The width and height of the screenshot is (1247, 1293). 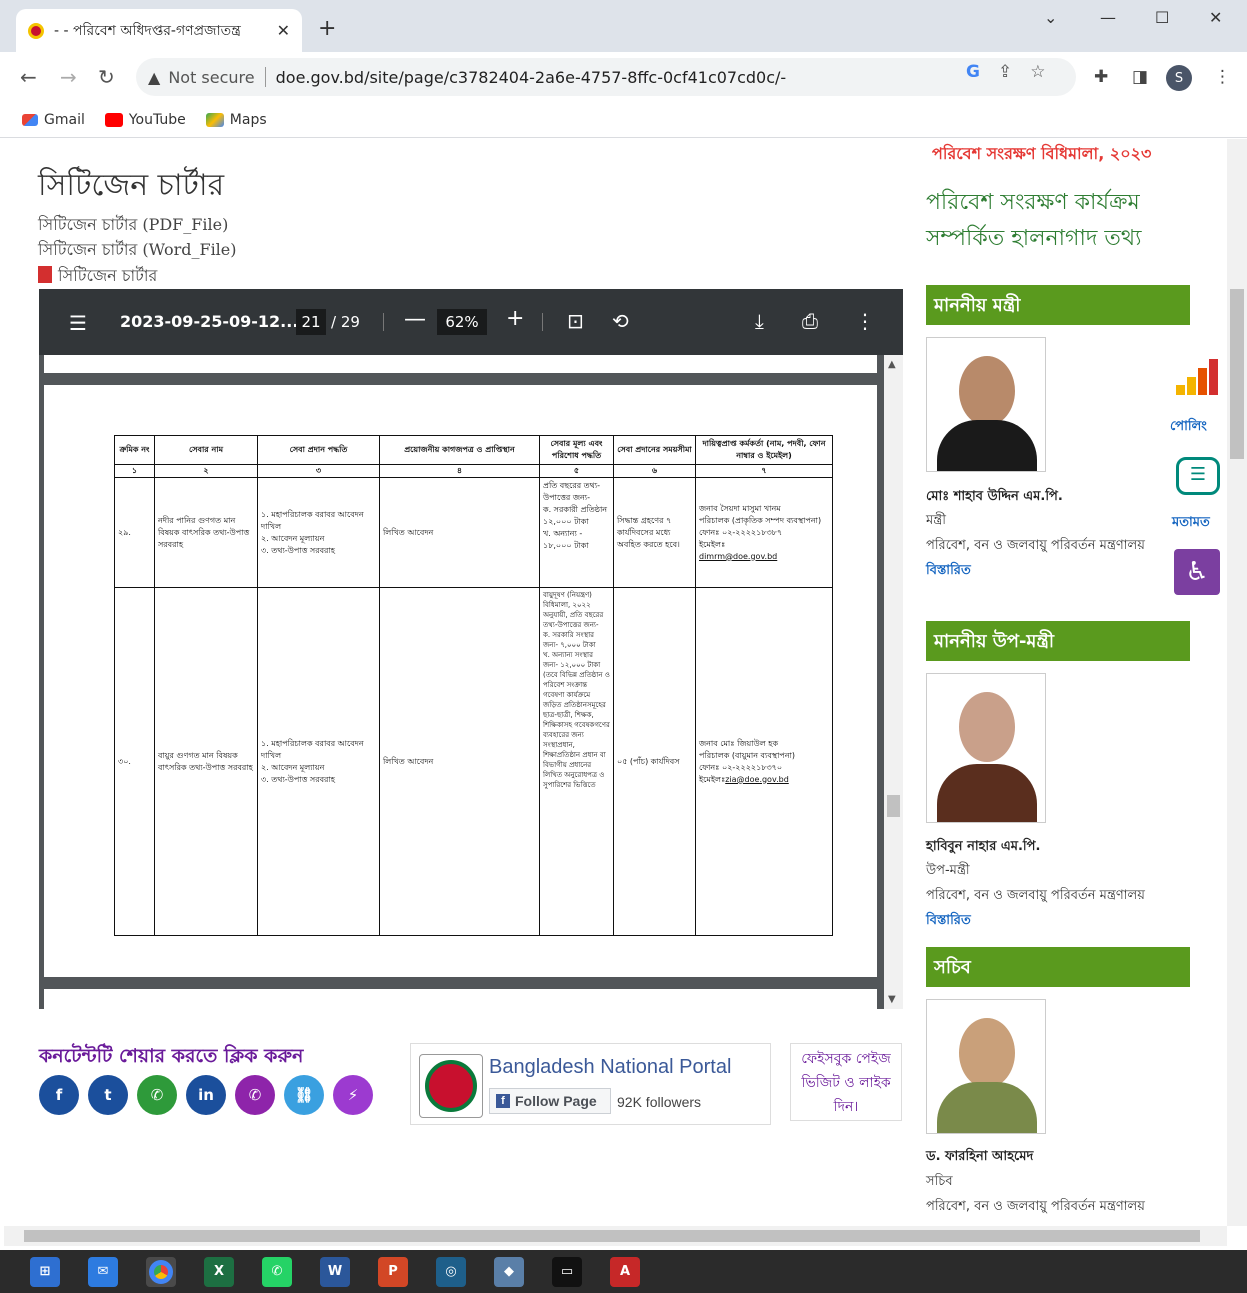 What do you see at coordinates (983, 846) in the screenshot?
I see `deputy-minister-name: হাবিবুন নাহার এম.পি.` at bounding box center [983, 846].